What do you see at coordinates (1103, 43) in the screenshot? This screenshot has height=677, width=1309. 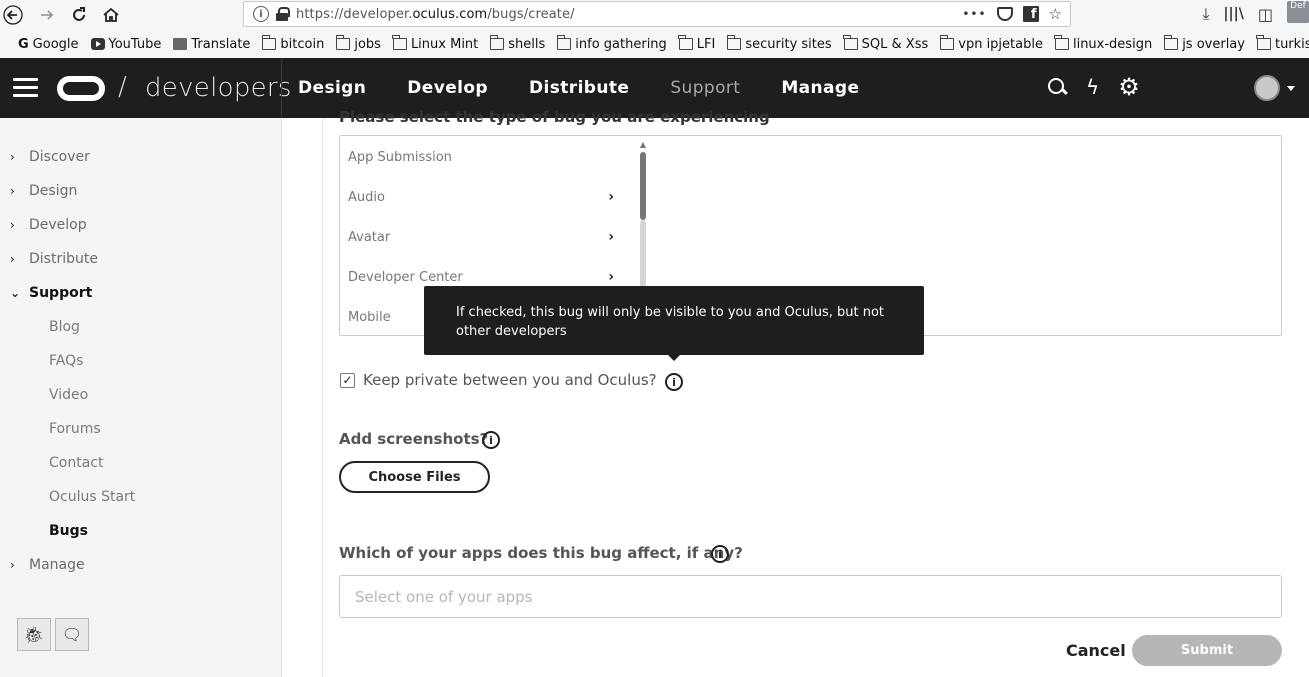 I see `bookmark-folder: linux-design` at bounding box center [1103, 43].